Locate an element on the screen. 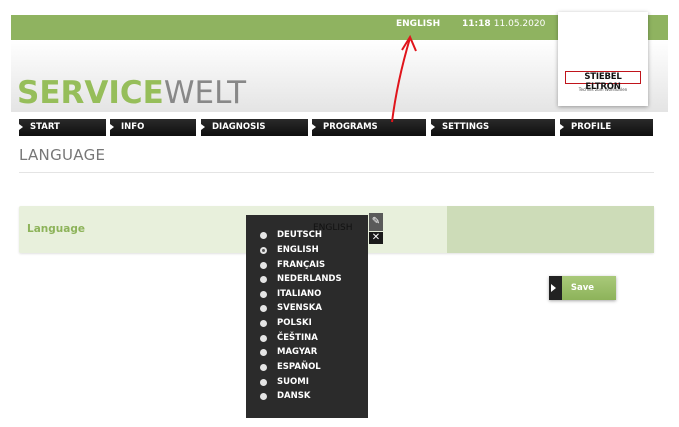 This screenshot has width=679, height=427. logo-box: STIEBEL ELTRON Technik zum Wohlfühlen is located at coordinates (603, 59).